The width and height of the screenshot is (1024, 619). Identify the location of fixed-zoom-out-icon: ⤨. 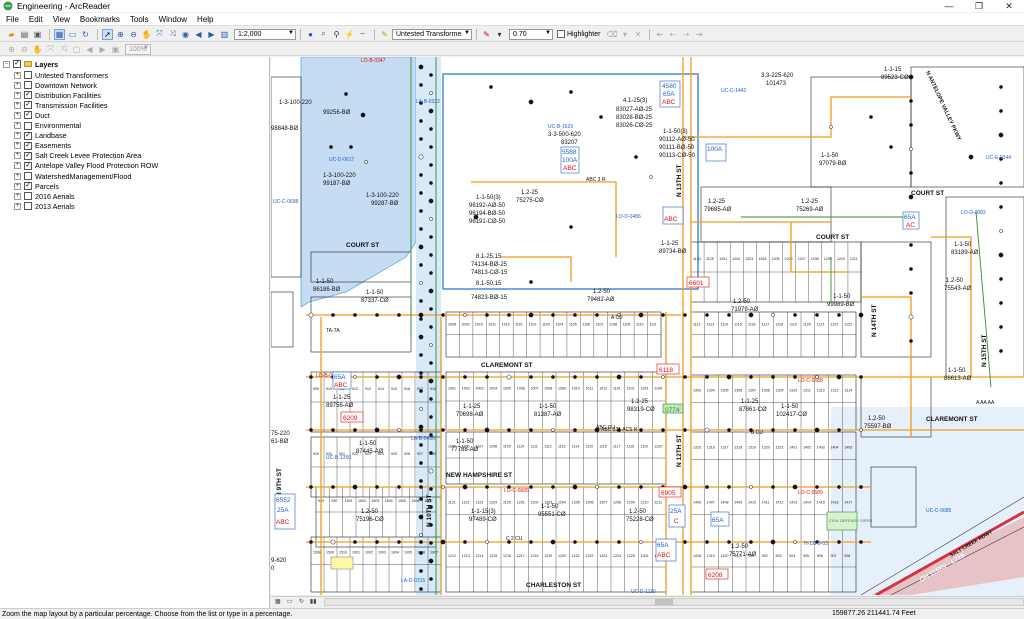
(172, 34).